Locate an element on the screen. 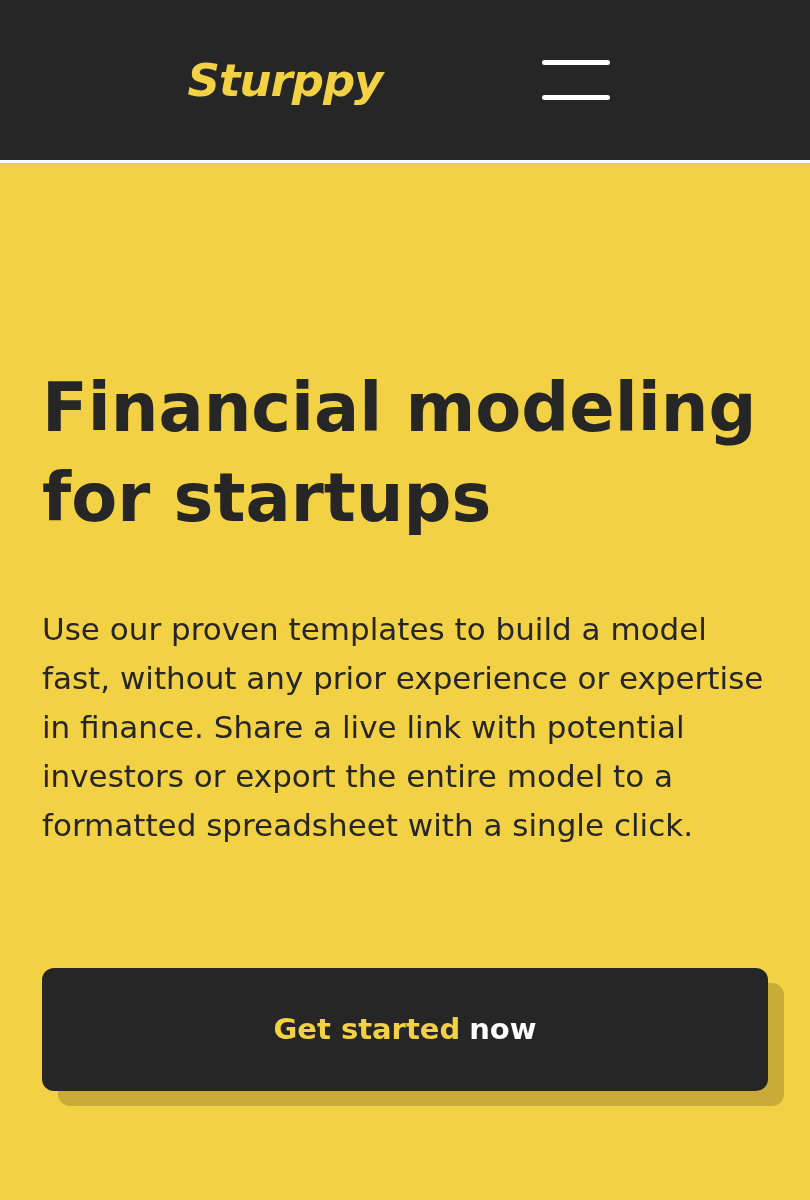 This screenshot has height=1200, width=810. menu-button is located at coordinates (576, 80).